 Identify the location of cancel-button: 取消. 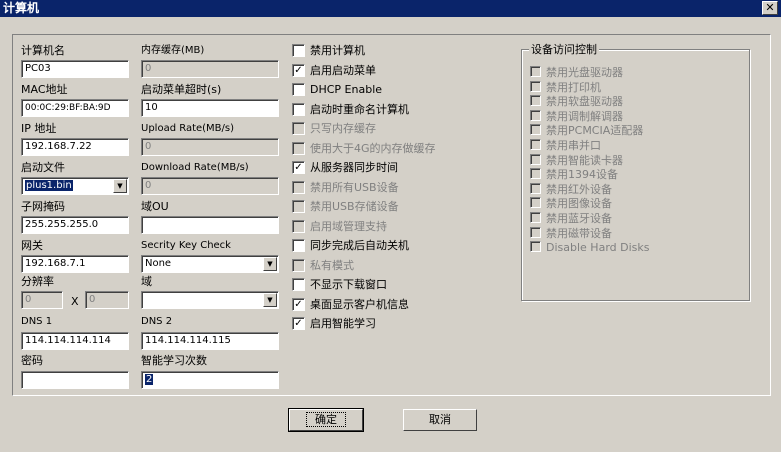
(440, 420).